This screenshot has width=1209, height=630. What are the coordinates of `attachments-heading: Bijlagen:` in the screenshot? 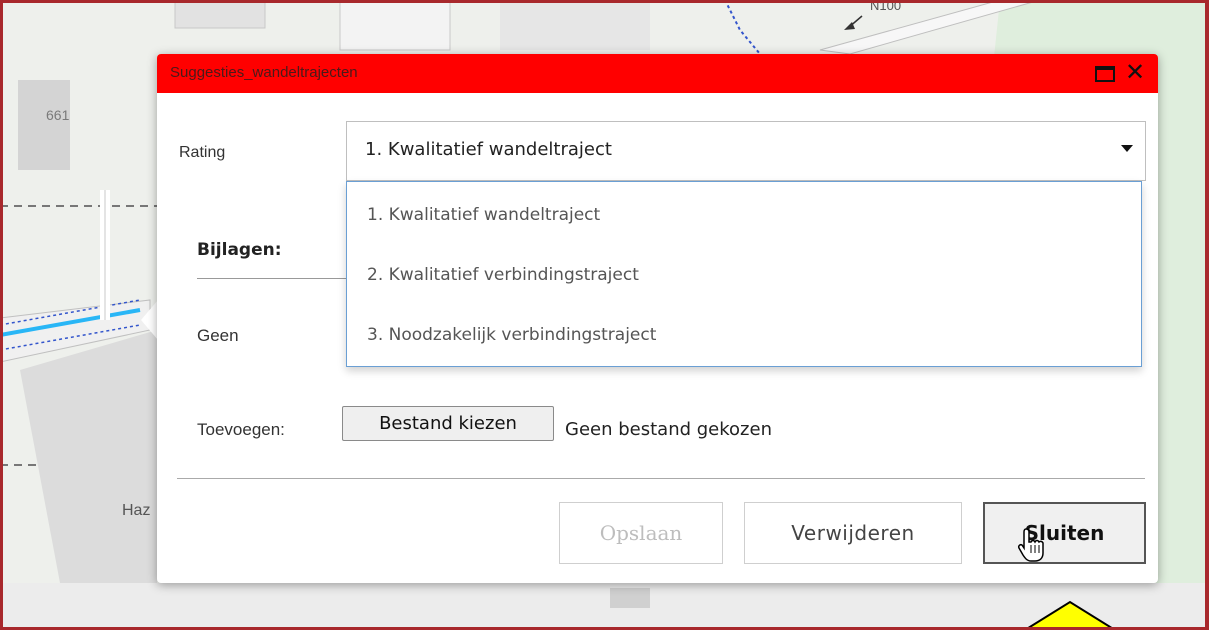 It's located at (239, 250).